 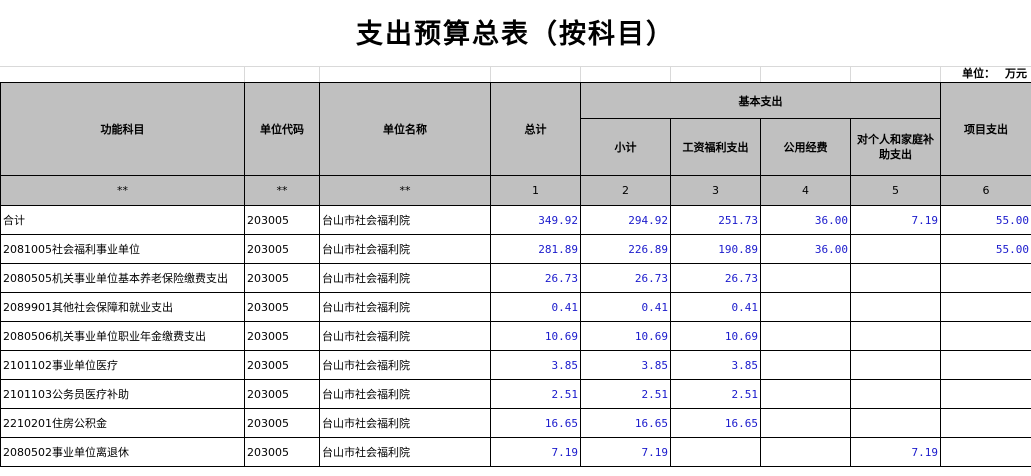 What do you see at coordinates (715, 394) in the screenshot?
I see `cell-salary-welfare: 2.51` at bounding box center [715, 394].